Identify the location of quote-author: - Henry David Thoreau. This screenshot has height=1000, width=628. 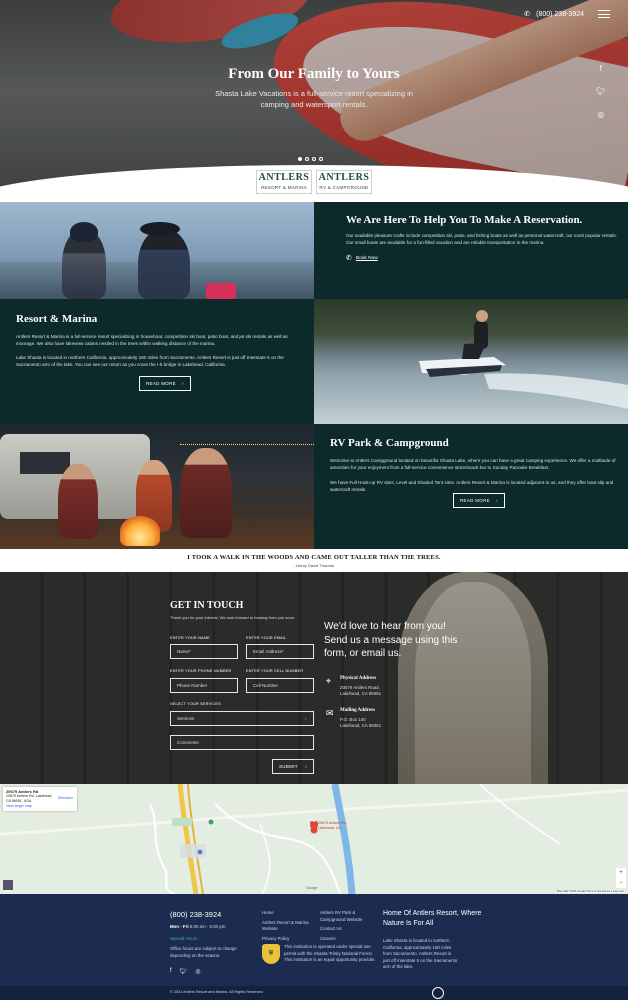
(314, 565).